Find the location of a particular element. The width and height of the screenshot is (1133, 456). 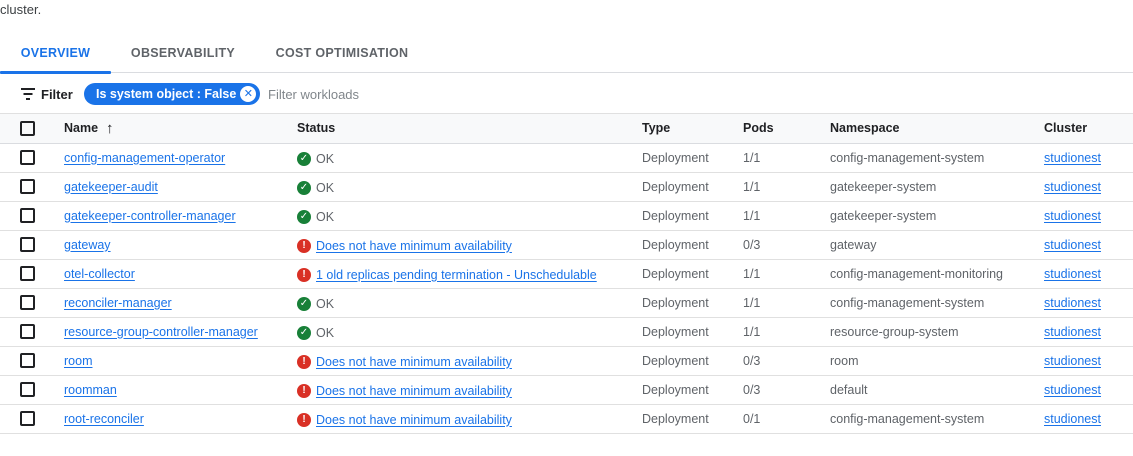

filter-chip: Is system object : False ✕ is located at coordinates (172, 94).